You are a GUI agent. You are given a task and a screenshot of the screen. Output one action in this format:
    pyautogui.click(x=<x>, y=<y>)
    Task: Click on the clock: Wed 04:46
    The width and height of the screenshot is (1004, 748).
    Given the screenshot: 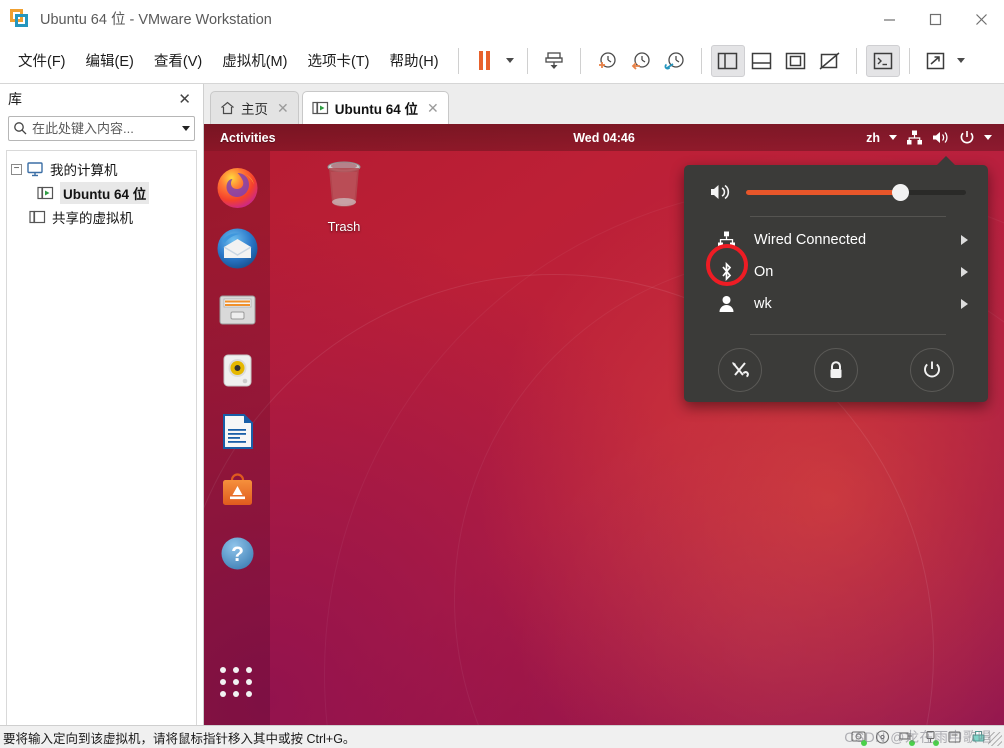 What is the action you would take?
    pyautogui.click(x=604, y=138)
    